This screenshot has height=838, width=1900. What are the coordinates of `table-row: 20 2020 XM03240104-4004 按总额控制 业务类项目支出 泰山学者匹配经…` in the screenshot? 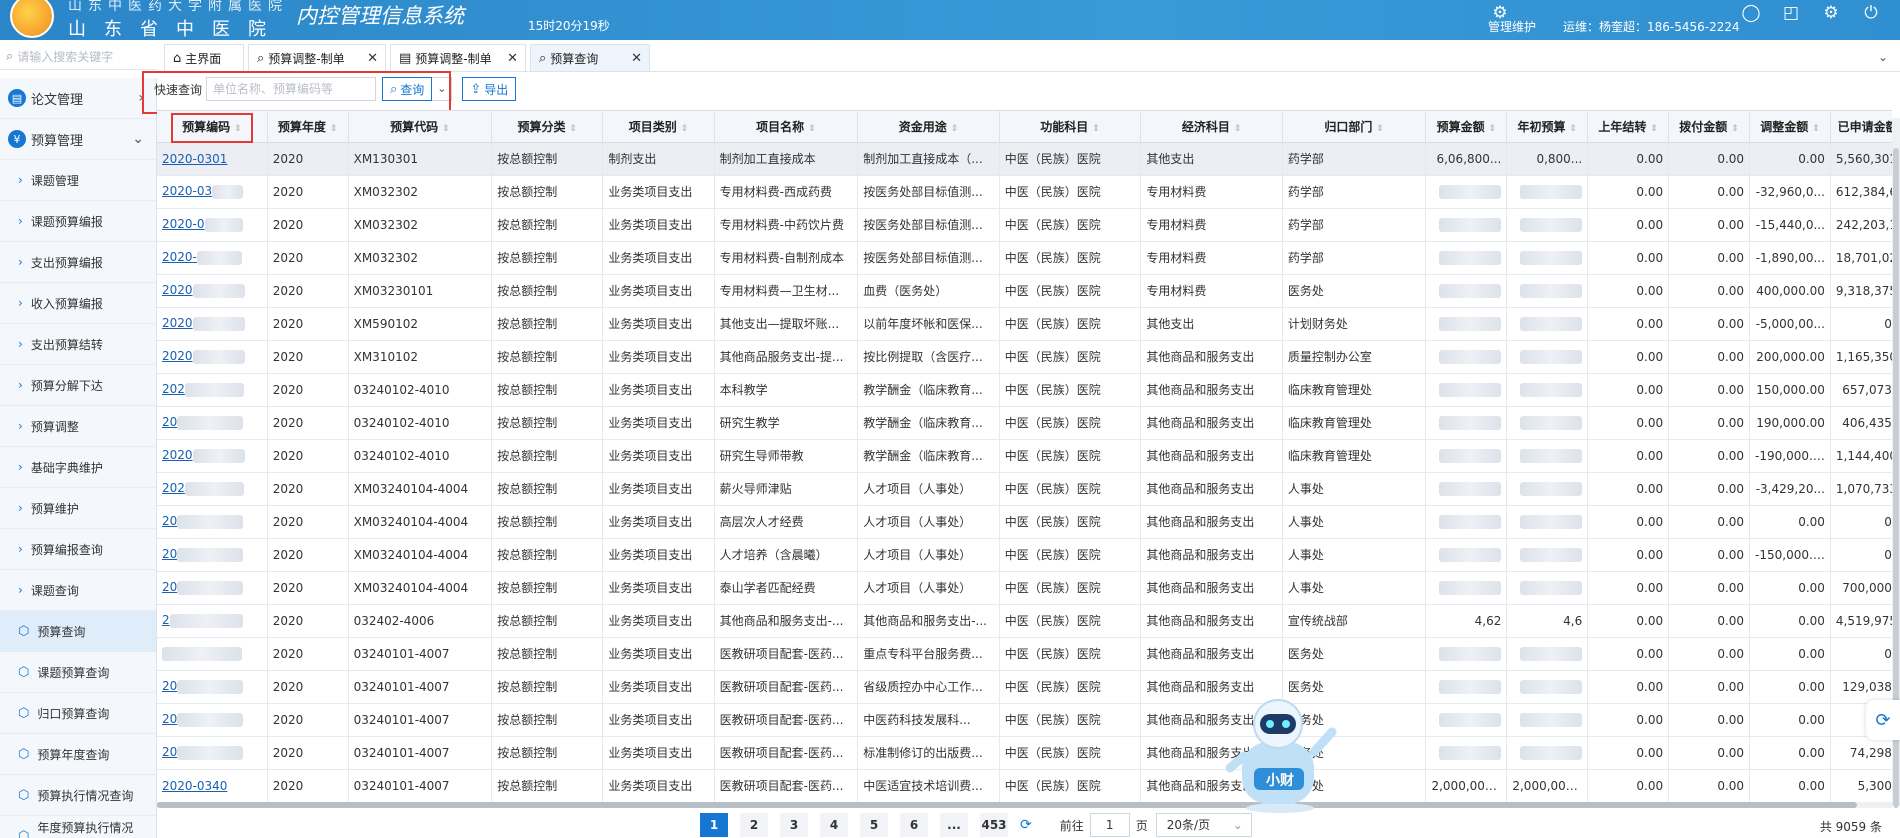 It's located at (1024, 588).